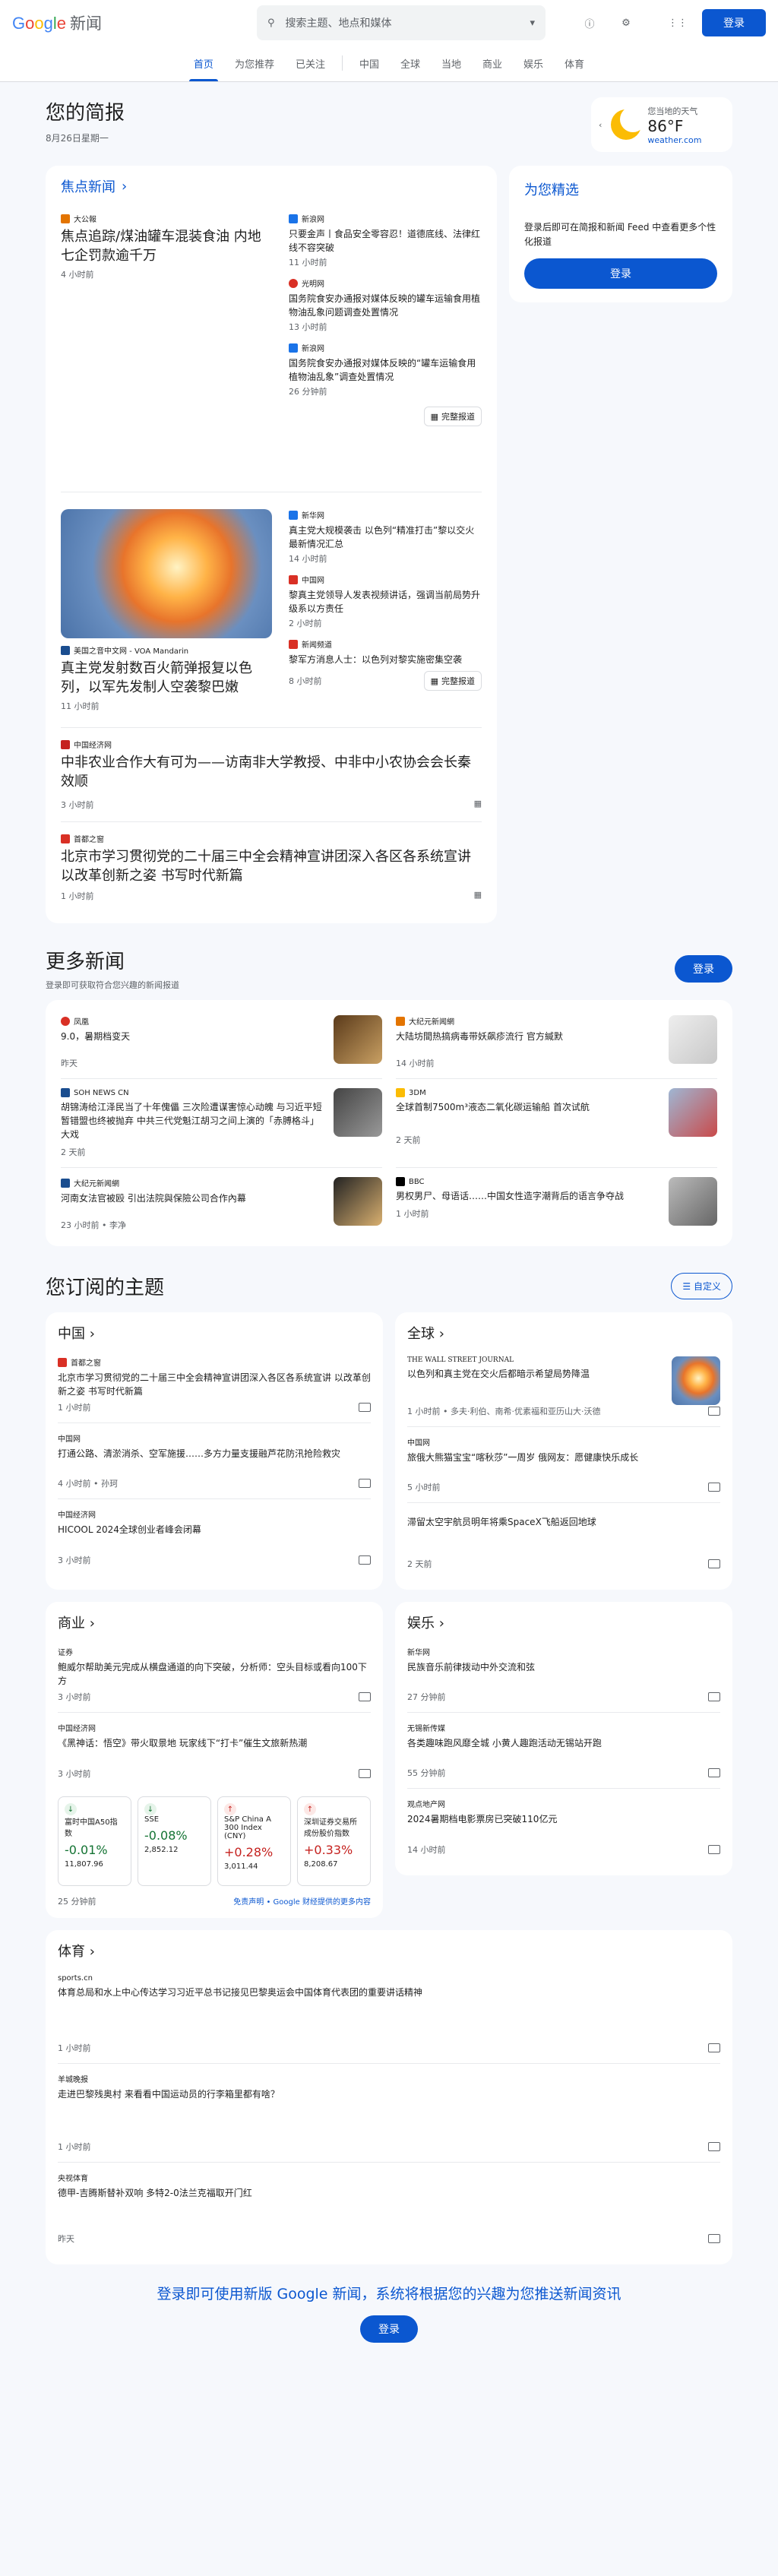 This screenshot has height=2576, width=778. What do you see at coordinates (563, 1333) in the screenshot?
I see `topic-title: 全球 ›` at bounding box center [563, 1333].